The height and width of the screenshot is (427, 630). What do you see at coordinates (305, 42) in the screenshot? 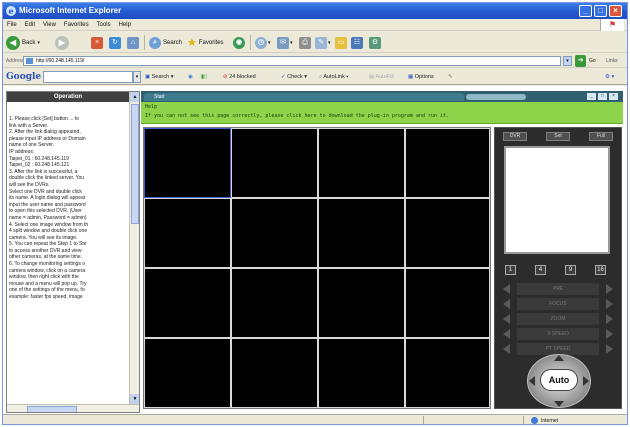
I see `print-button: ⎙` at bounding box center [305, 42].